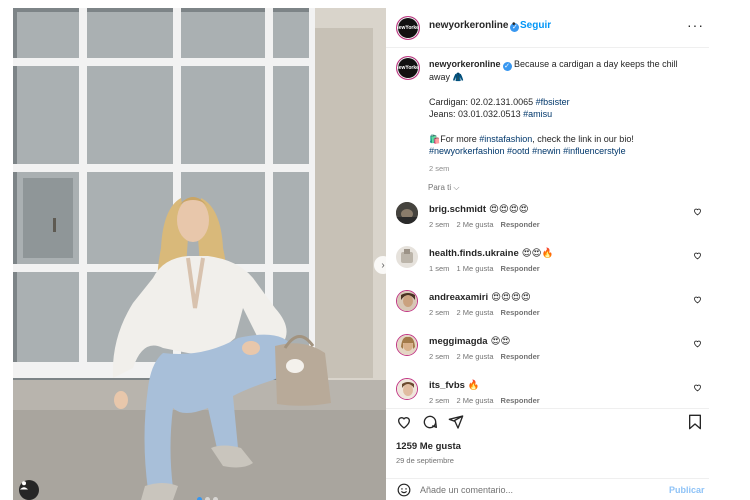 This screenshot has width=750, height=500. I want to click on commenter-username: brig.schmidt, so click(457, 209).